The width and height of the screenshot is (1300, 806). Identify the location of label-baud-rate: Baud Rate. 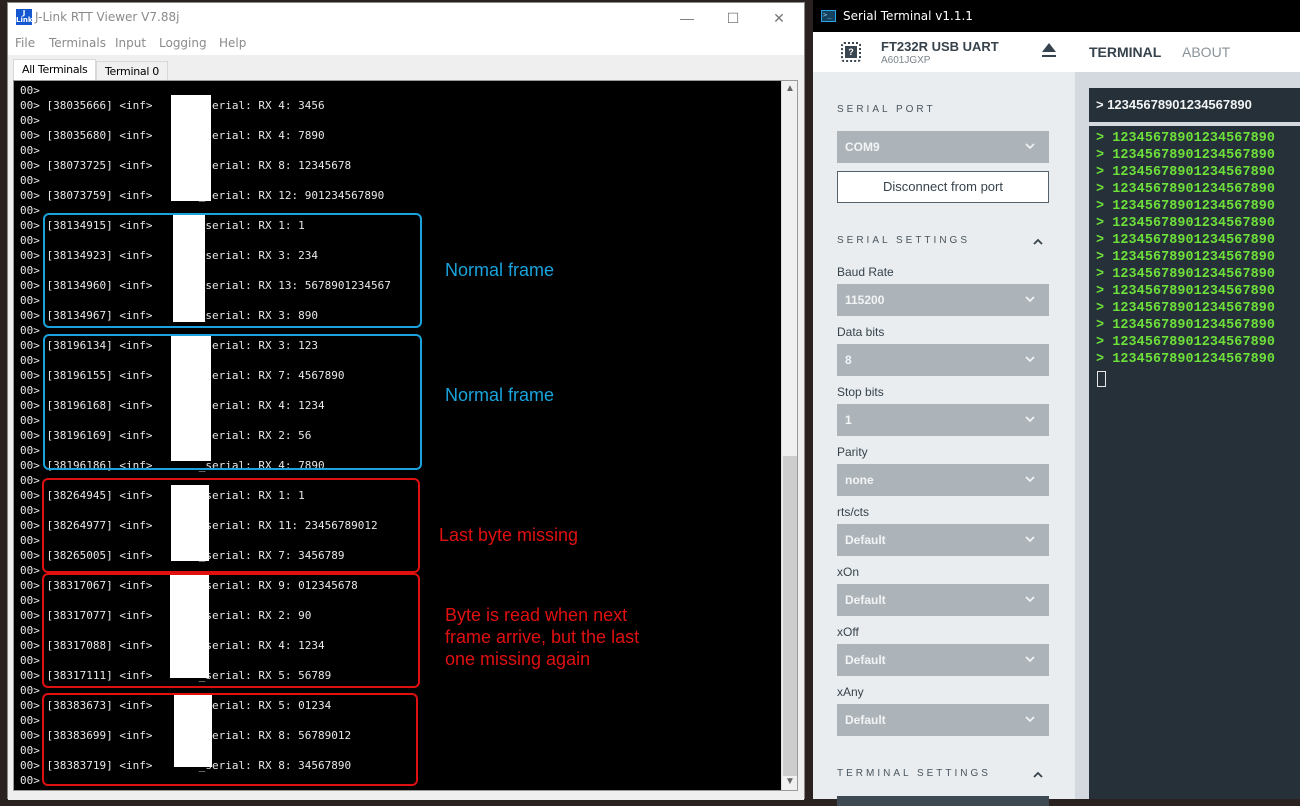
(865, 272).